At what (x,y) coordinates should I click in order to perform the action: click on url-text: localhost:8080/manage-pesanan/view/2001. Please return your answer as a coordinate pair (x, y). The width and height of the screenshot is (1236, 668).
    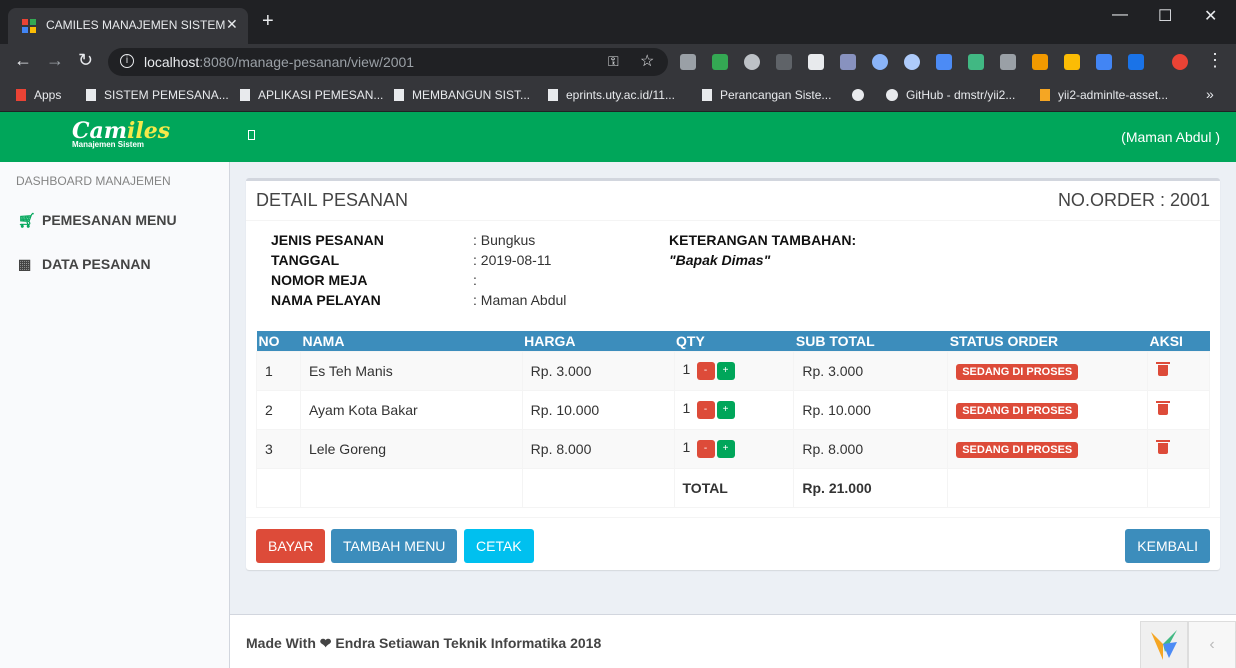
    Looking at the image, I should click on (279, 62).